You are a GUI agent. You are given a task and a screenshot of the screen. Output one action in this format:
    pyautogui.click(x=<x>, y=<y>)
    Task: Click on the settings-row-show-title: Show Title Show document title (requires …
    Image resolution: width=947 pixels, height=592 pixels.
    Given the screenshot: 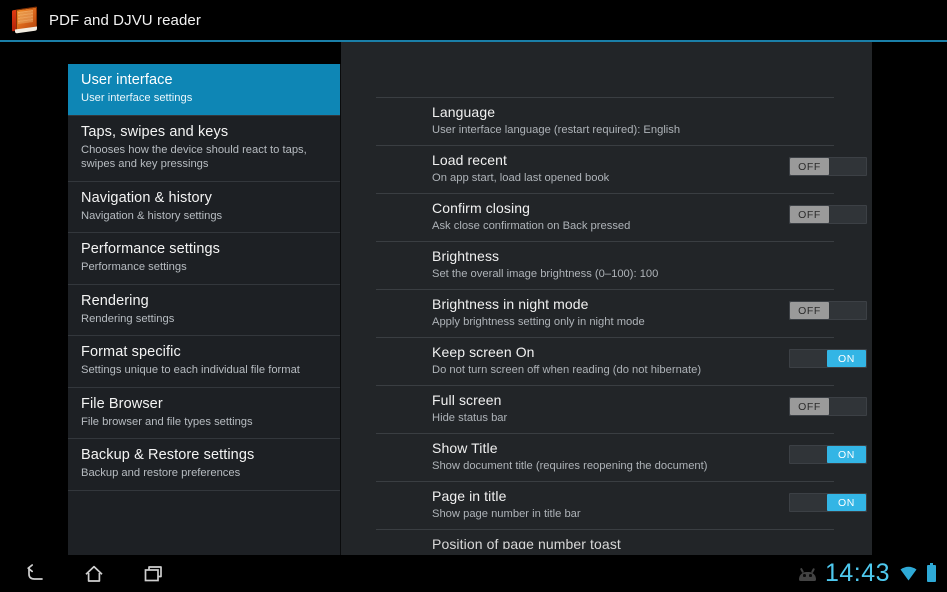 What is the action you would take?
    pyautogui.click(x=621, y=457)
    